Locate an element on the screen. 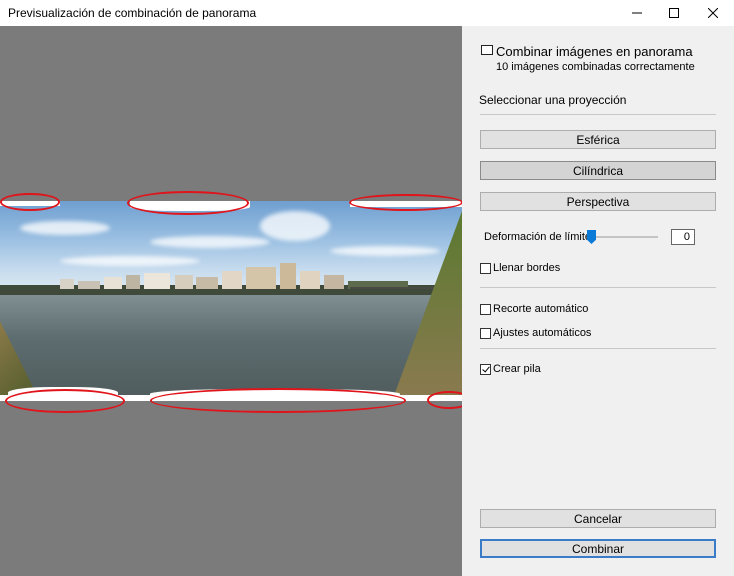 Image resolution: width=734 pixels, height=576 pixels. auto-settings-checkbox is located at coordinates (485, 333).